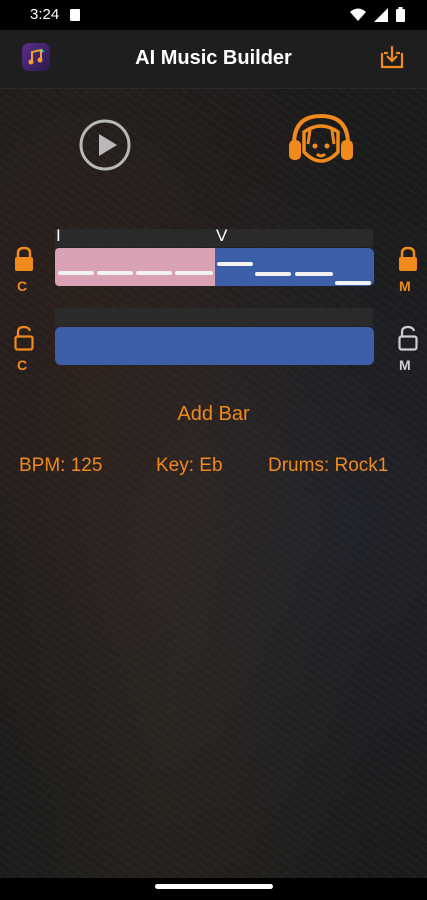 The width and height of the screenshot is (427, 900). I want to click on track-1-segment-v, so click(294, 267).